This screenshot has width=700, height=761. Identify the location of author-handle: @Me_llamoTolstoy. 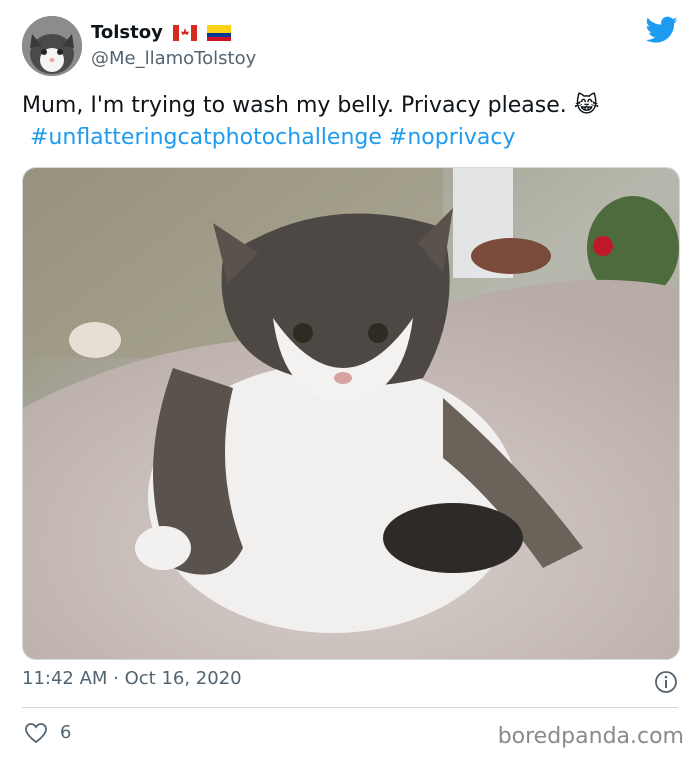
(173, 58).